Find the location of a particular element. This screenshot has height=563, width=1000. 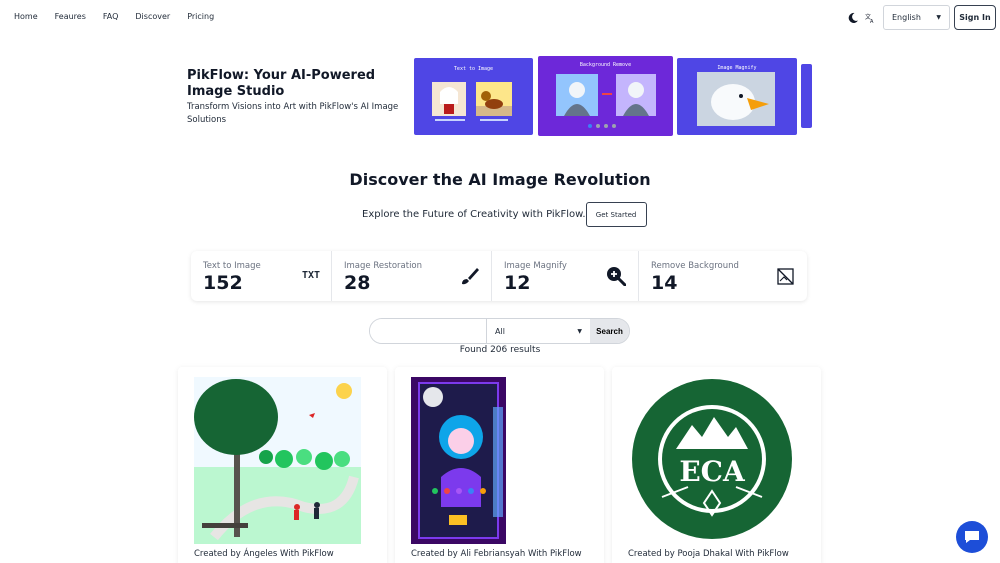

category-value: All is located at coordinates (500, 331).